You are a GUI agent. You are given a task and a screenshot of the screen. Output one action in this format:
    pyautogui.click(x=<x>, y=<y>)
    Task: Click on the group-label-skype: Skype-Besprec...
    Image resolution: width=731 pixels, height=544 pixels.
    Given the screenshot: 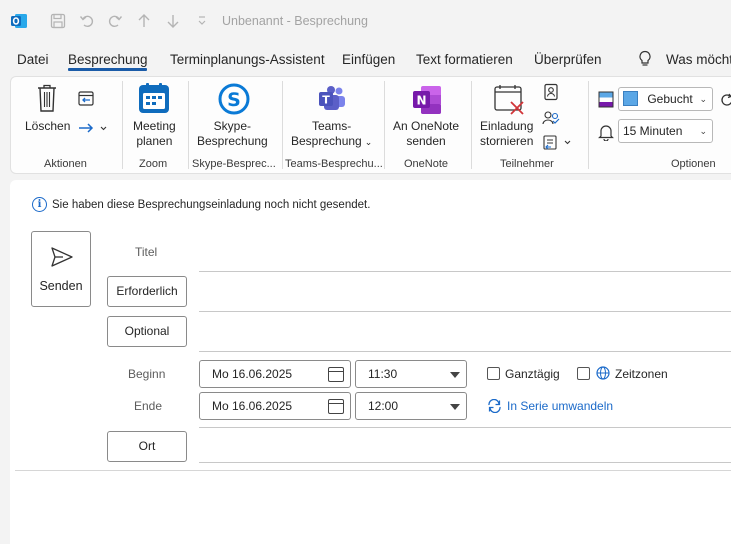 What is the action you would take?
    pyautogui.click(x=234, y=164)
    